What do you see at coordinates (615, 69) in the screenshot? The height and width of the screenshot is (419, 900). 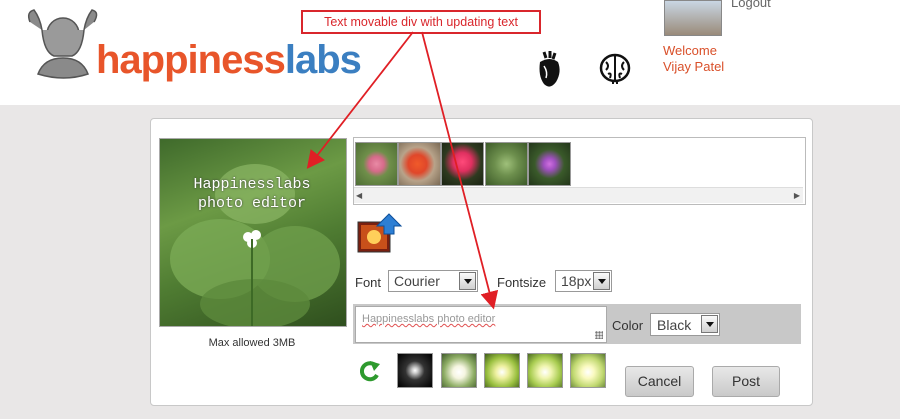 I see `brain-icon` at bounding box center [615, 69].